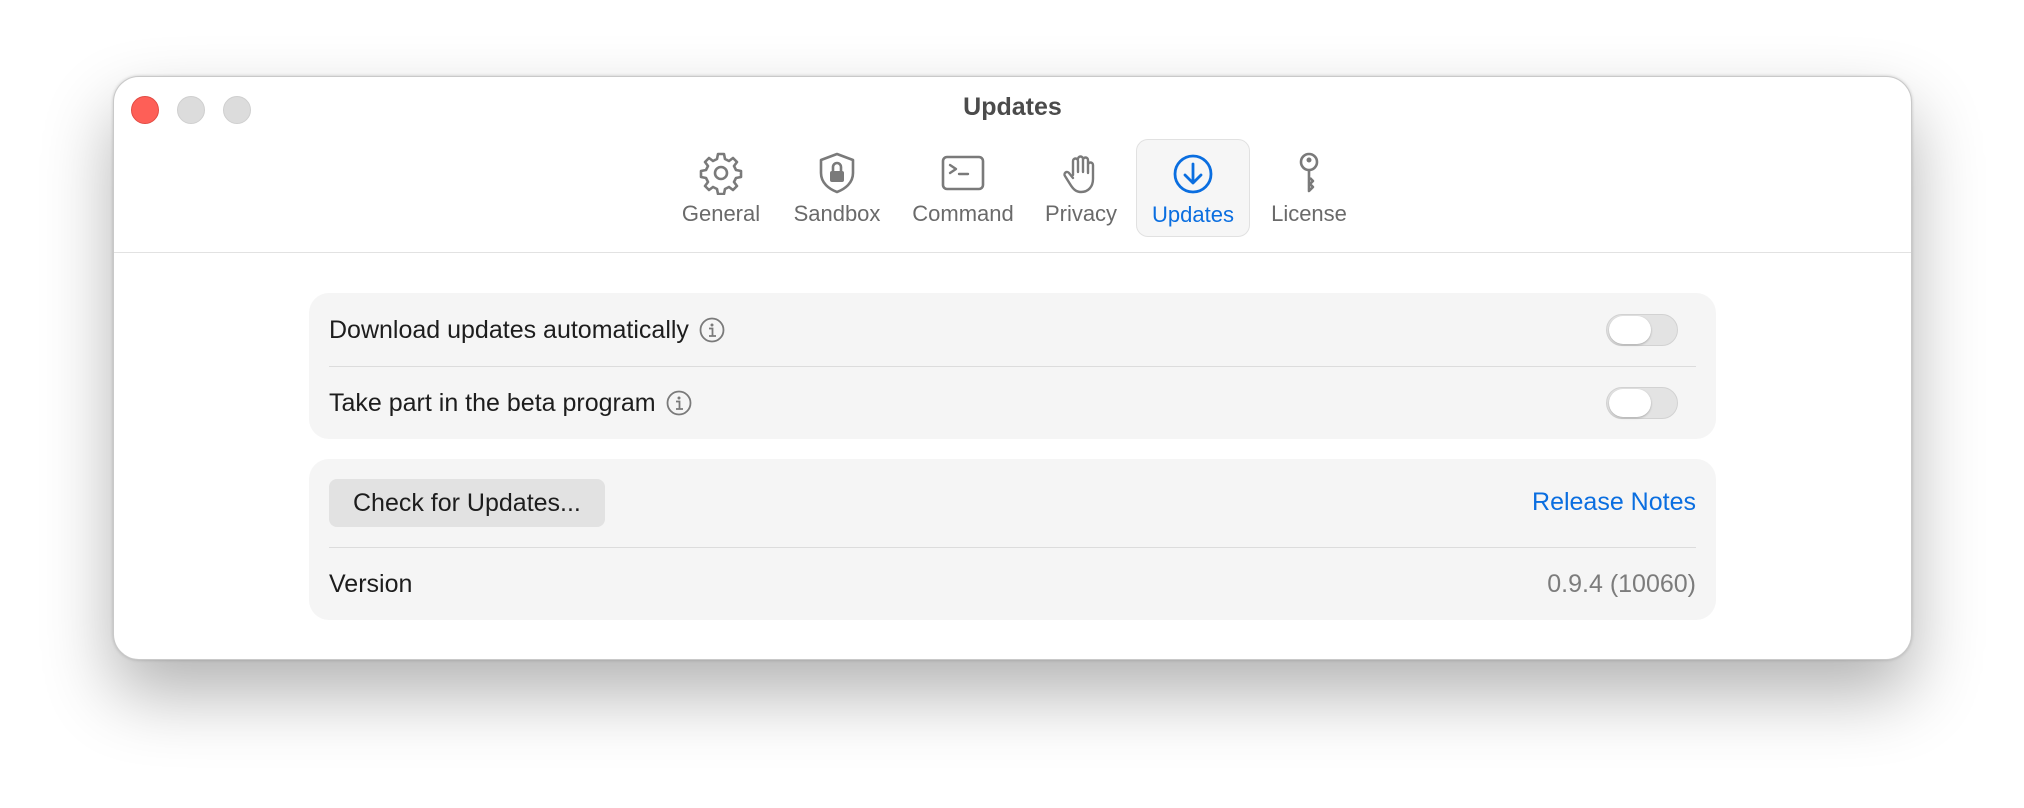 This screenshot has height=808, width=2024. Describe the element at coordinates (509, 329) in the screenshot. I see `auto-download-label: Download updates automatically` at that location.